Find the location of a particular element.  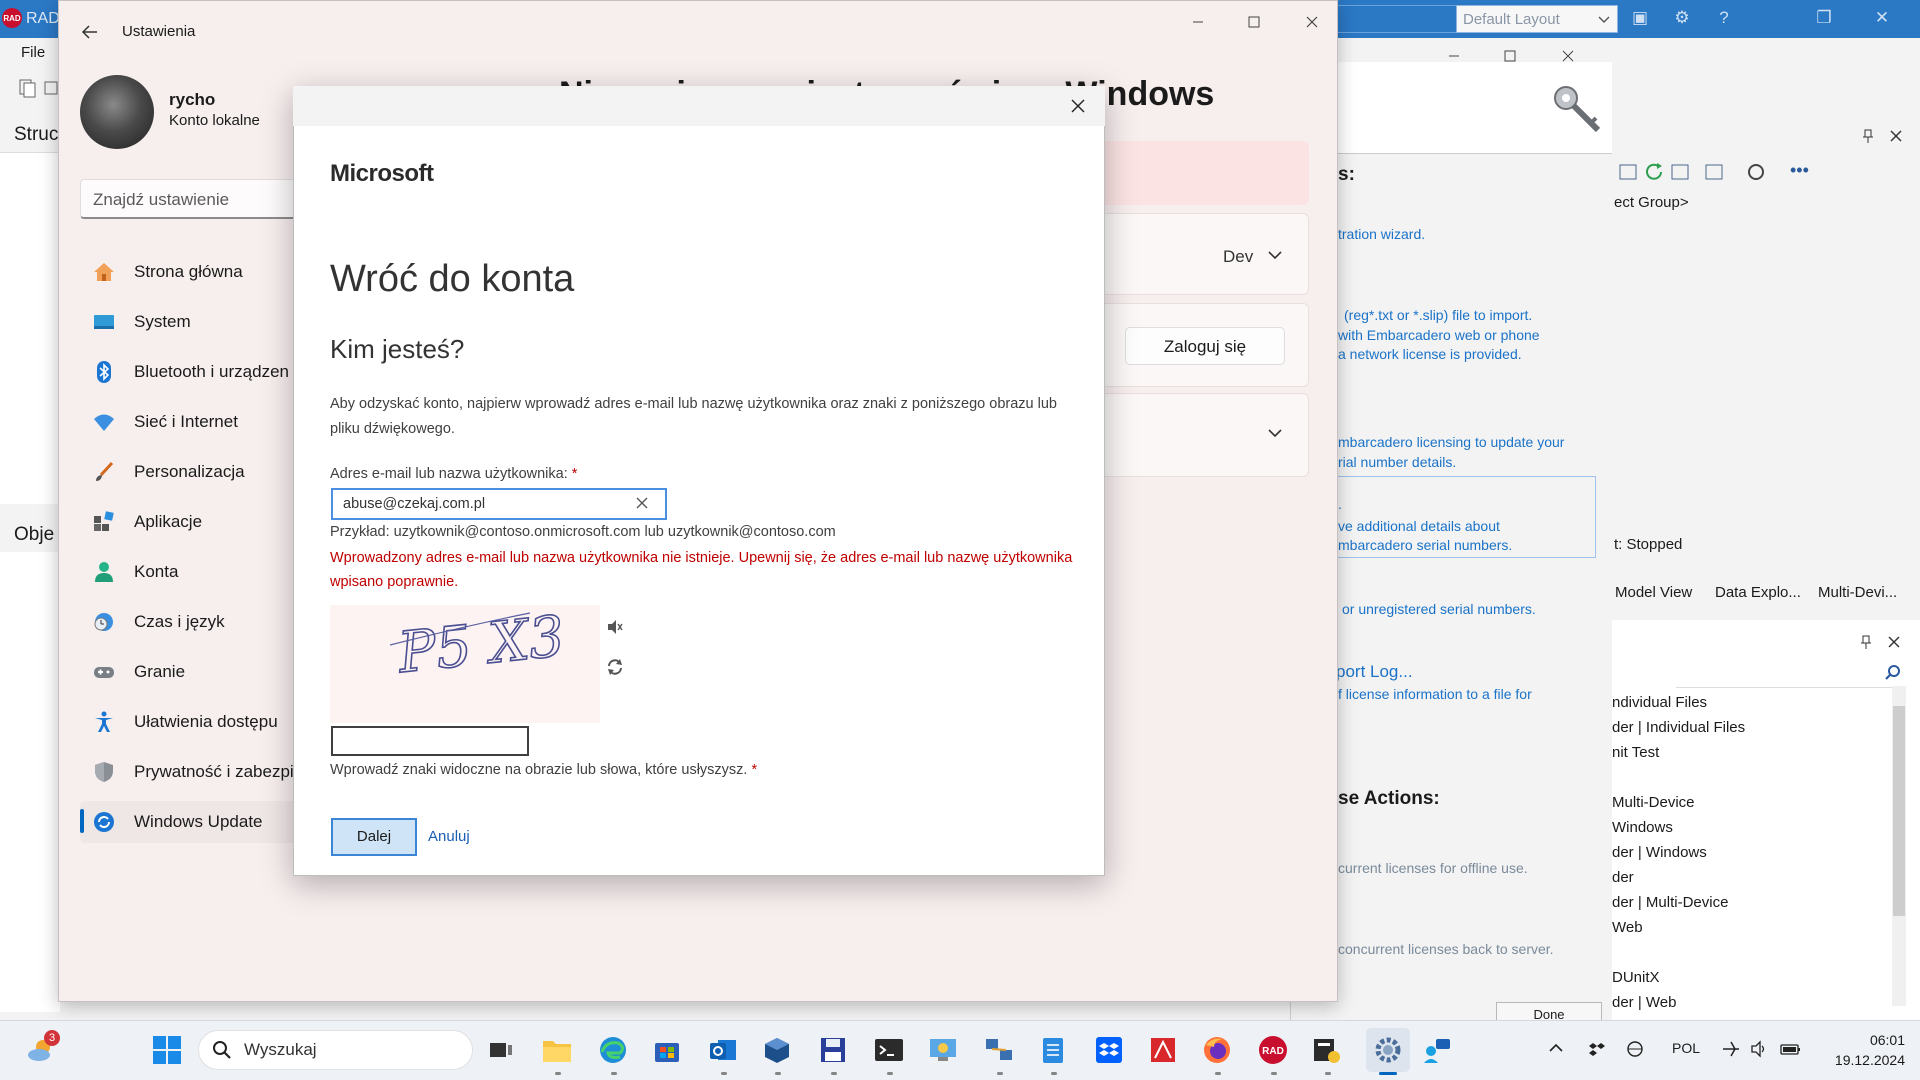

list-item: der | Web is located at coordinates (1644, 1002).